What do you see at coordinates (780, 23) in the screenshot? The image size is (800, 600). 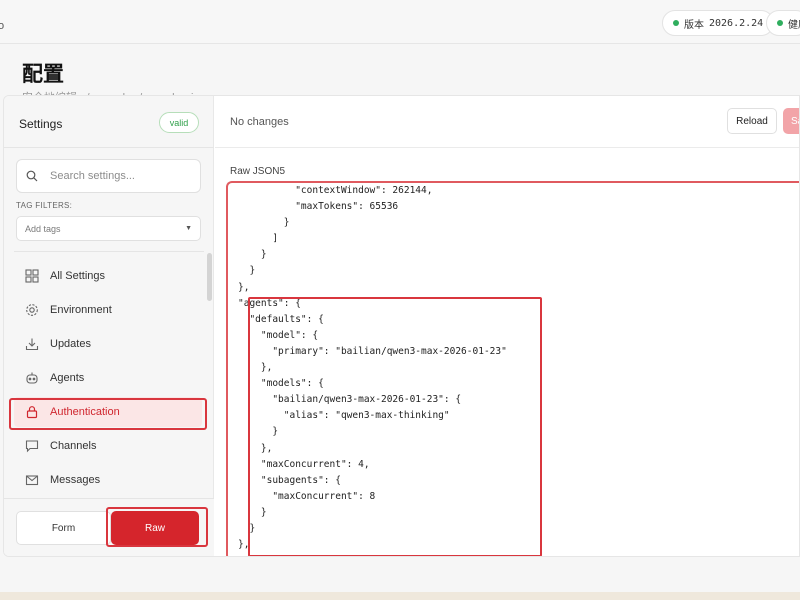 I see `health-dot-icon` at bounding box center [780, 23].